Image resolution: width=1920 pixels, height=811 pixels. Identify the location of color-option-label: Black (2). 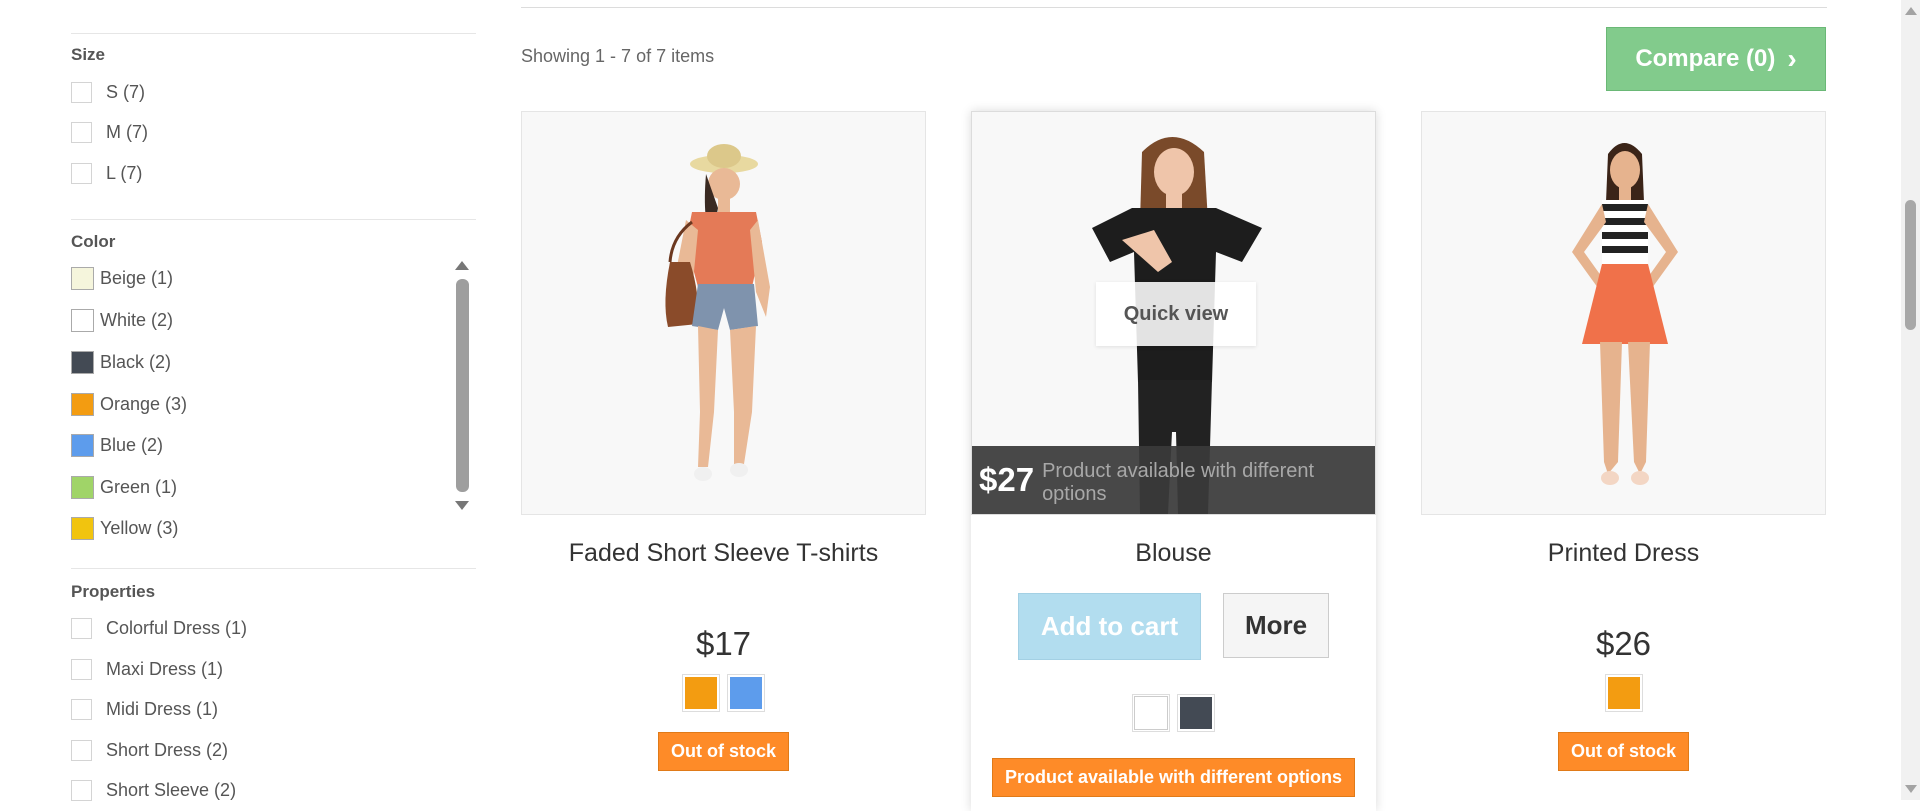
(136, 361).